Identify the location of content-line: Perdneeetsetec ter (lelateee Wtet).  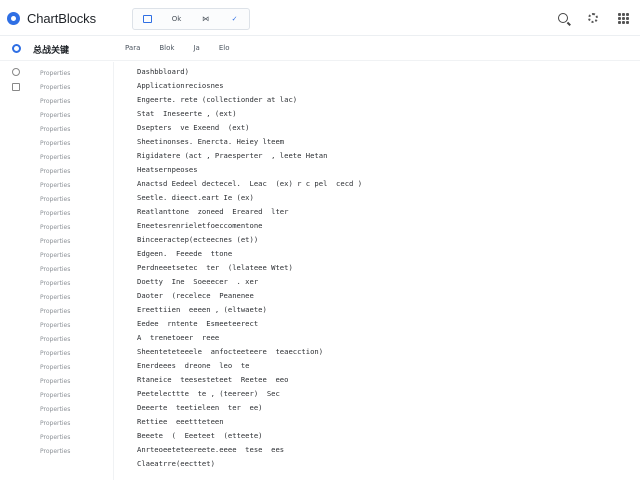
(249, 268).